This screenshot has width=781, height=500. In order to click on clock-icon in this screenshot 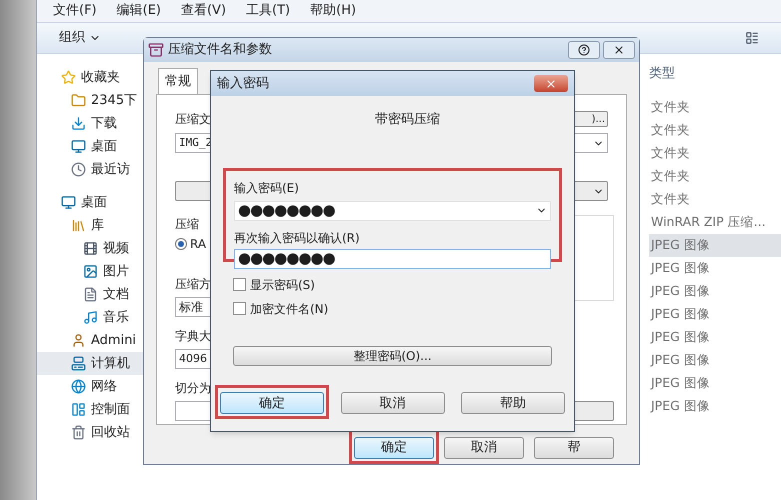, I will do `click(78, 169)`.